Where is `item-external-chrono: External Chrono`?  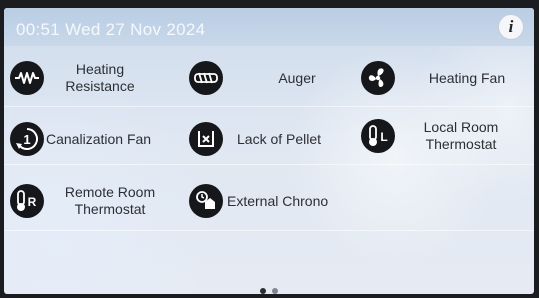 item-external-chrono: External Chrono is located at coordinates (258, 201).